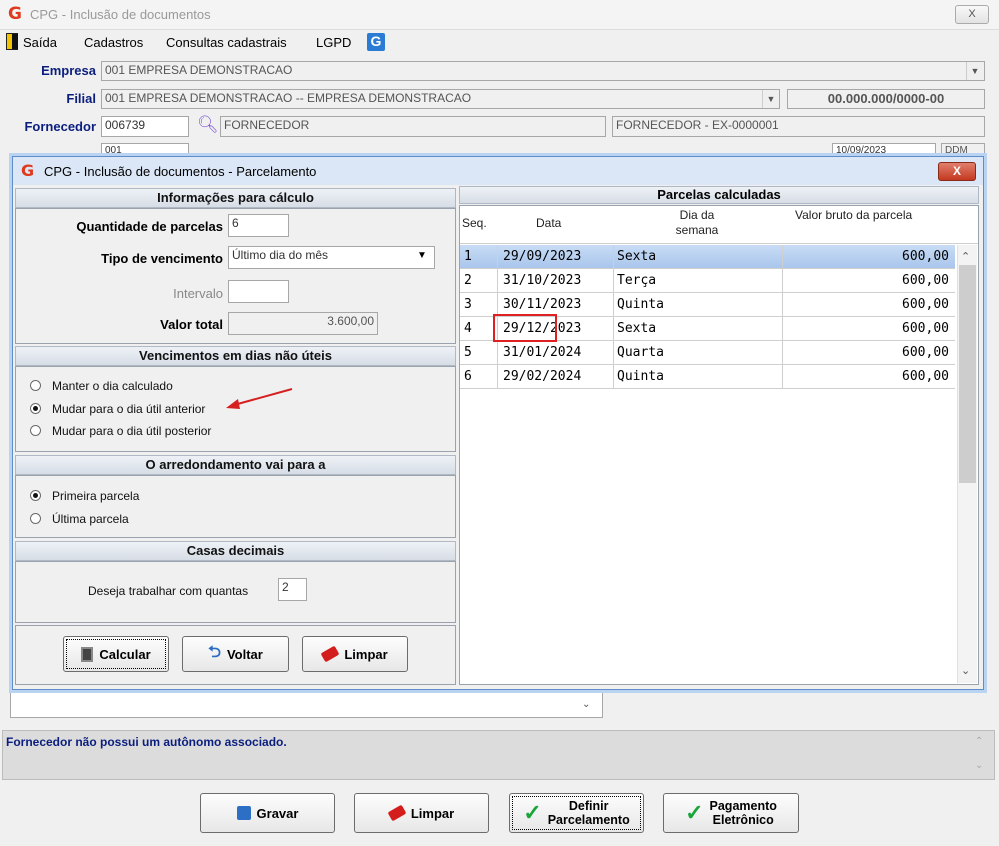 Image resolution: width=999 pixels, height=846 pixels. I want to click on calcular-button: Calcular, so click(116, 654).